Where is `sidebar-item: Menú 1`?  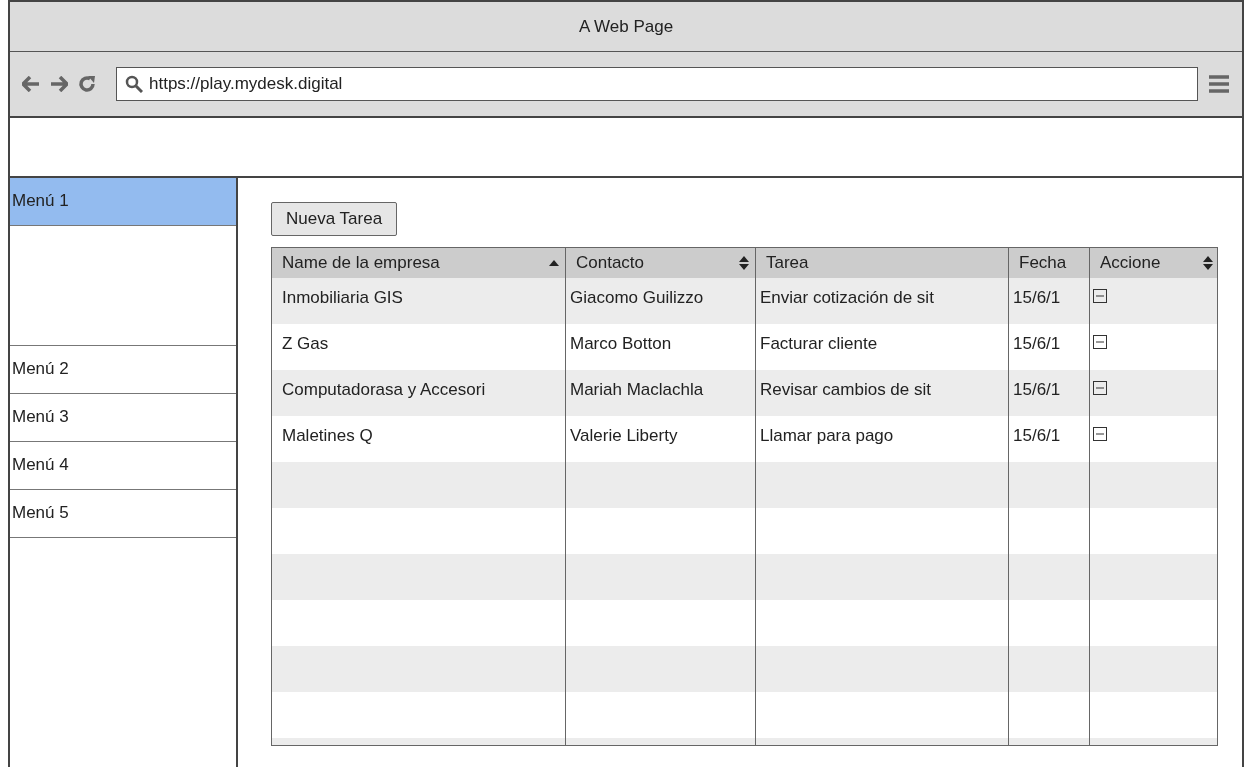 sidebar-item: Menú 1 is located at coordinates (123, 202).